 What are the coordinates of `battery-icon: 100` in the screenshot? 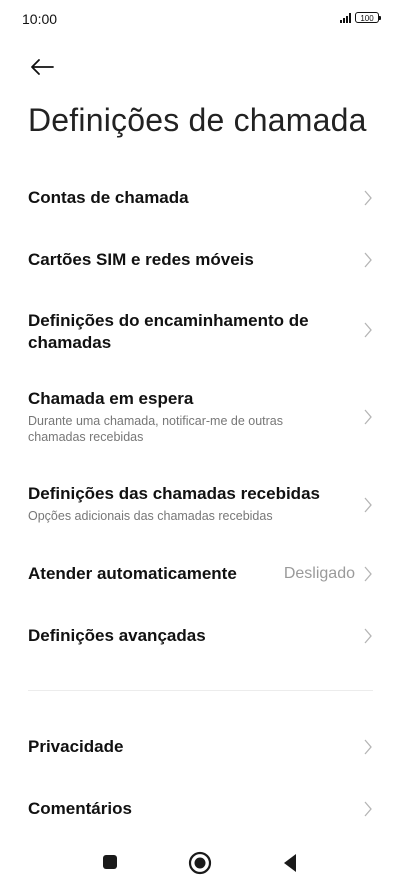 It's located at (368, 17).